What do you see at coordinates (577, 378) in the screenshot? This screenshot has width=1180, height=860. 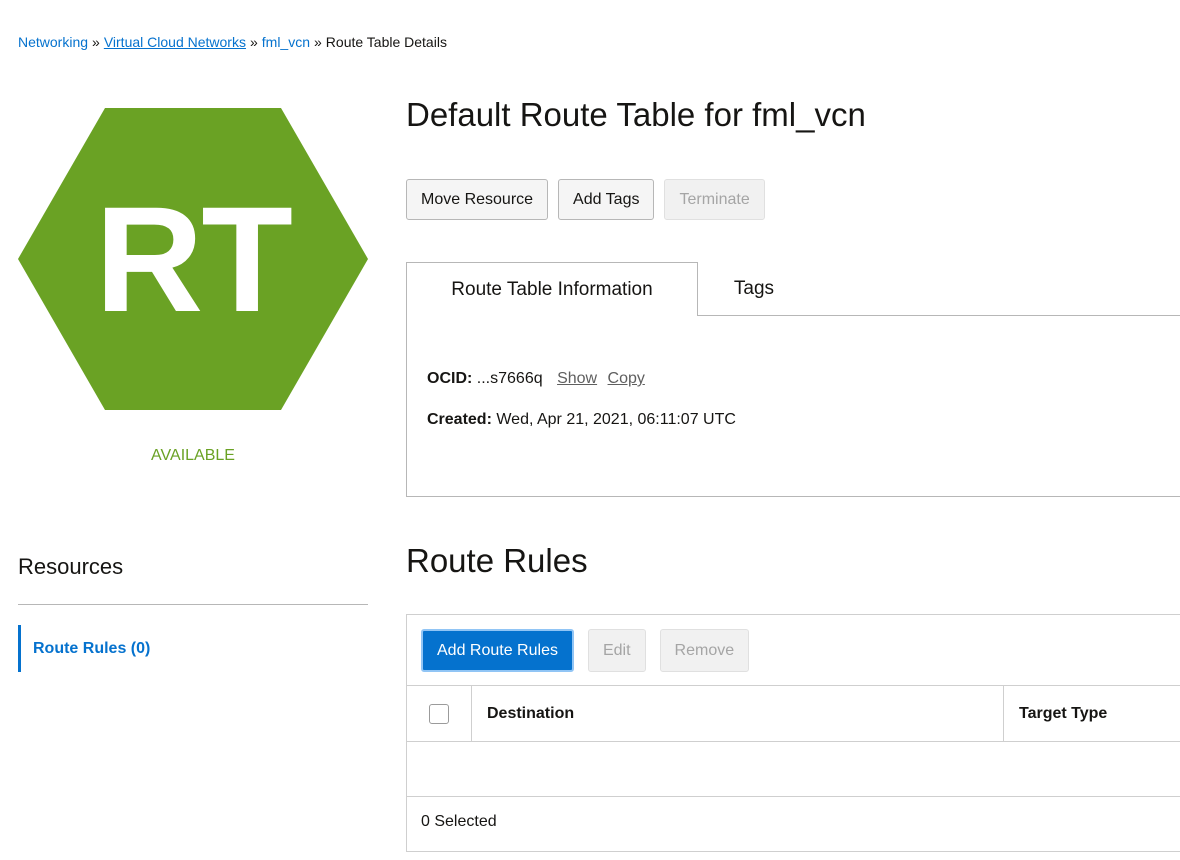 I see `ocid-show-link: Show` at bounding box center [577, 378].